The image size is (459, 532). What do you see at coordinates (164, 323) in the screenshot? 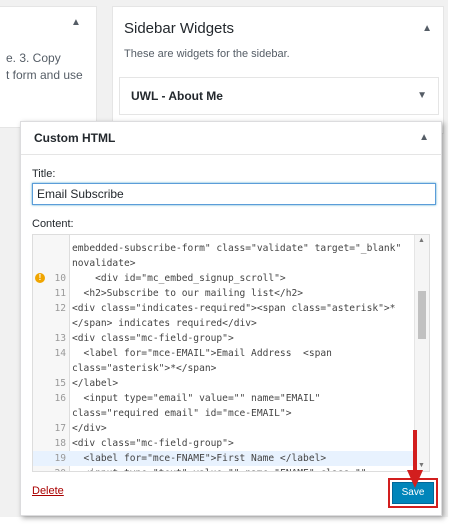
I see `code-text: </span> indicates required</div>` at bounding box center [164, 323].